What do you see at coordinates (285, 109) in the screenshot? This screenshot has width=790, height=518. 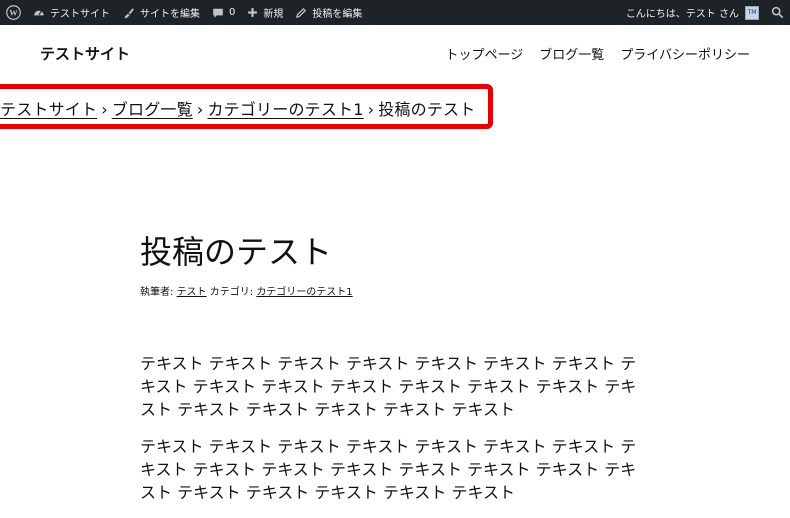 I see `breadcrumb-link-category: カテゴリーのテスト1` at bounding box center [285, 109].